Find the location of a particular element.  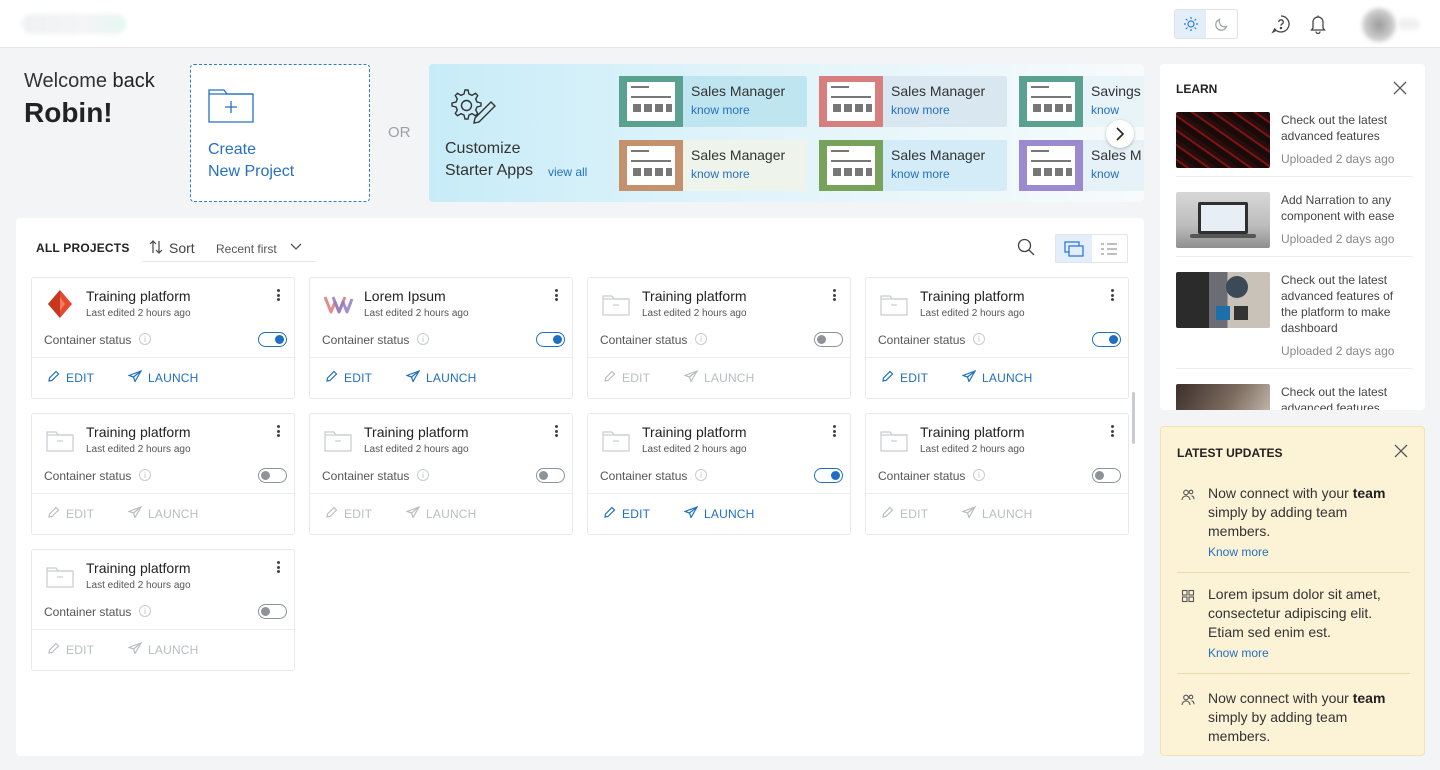

help-button is located at coordinates (1281, 24).